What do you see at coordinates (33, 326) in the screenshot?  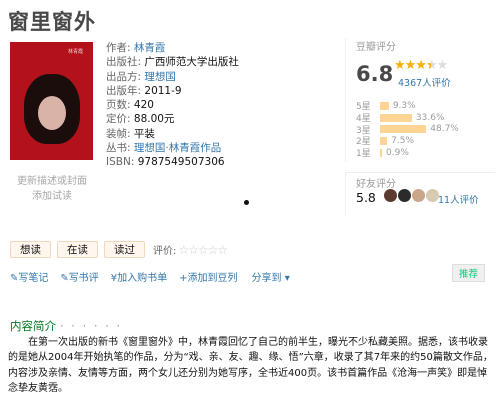 I see `intro-title: 内容简介` at bounding box center [33, 326].